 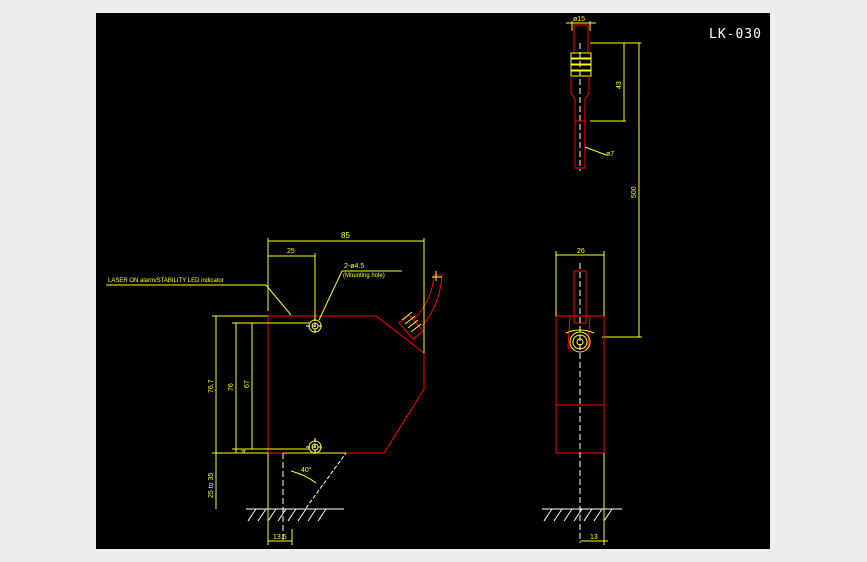 What do you see at coordinates (610, 154) in the screenshot?
I see `dim-cable-dia: ø7` at bounding box center [610, 154].